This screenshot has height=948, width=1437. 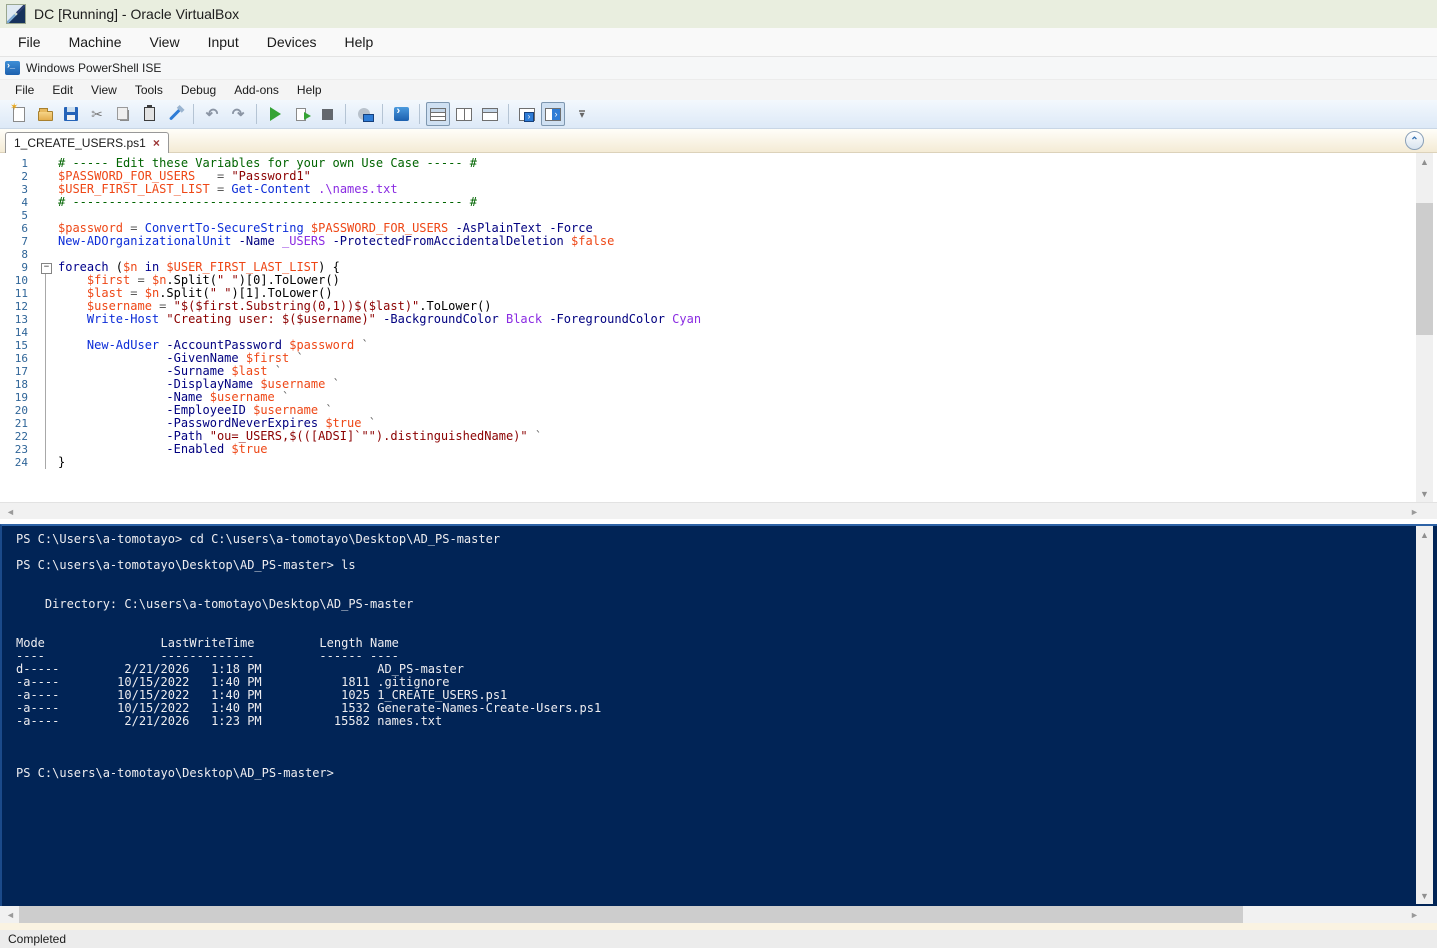 What do you see at coordinates (24, 254) in the screenshot?
I see `line-number: 8` at bounding box center [24, 254].